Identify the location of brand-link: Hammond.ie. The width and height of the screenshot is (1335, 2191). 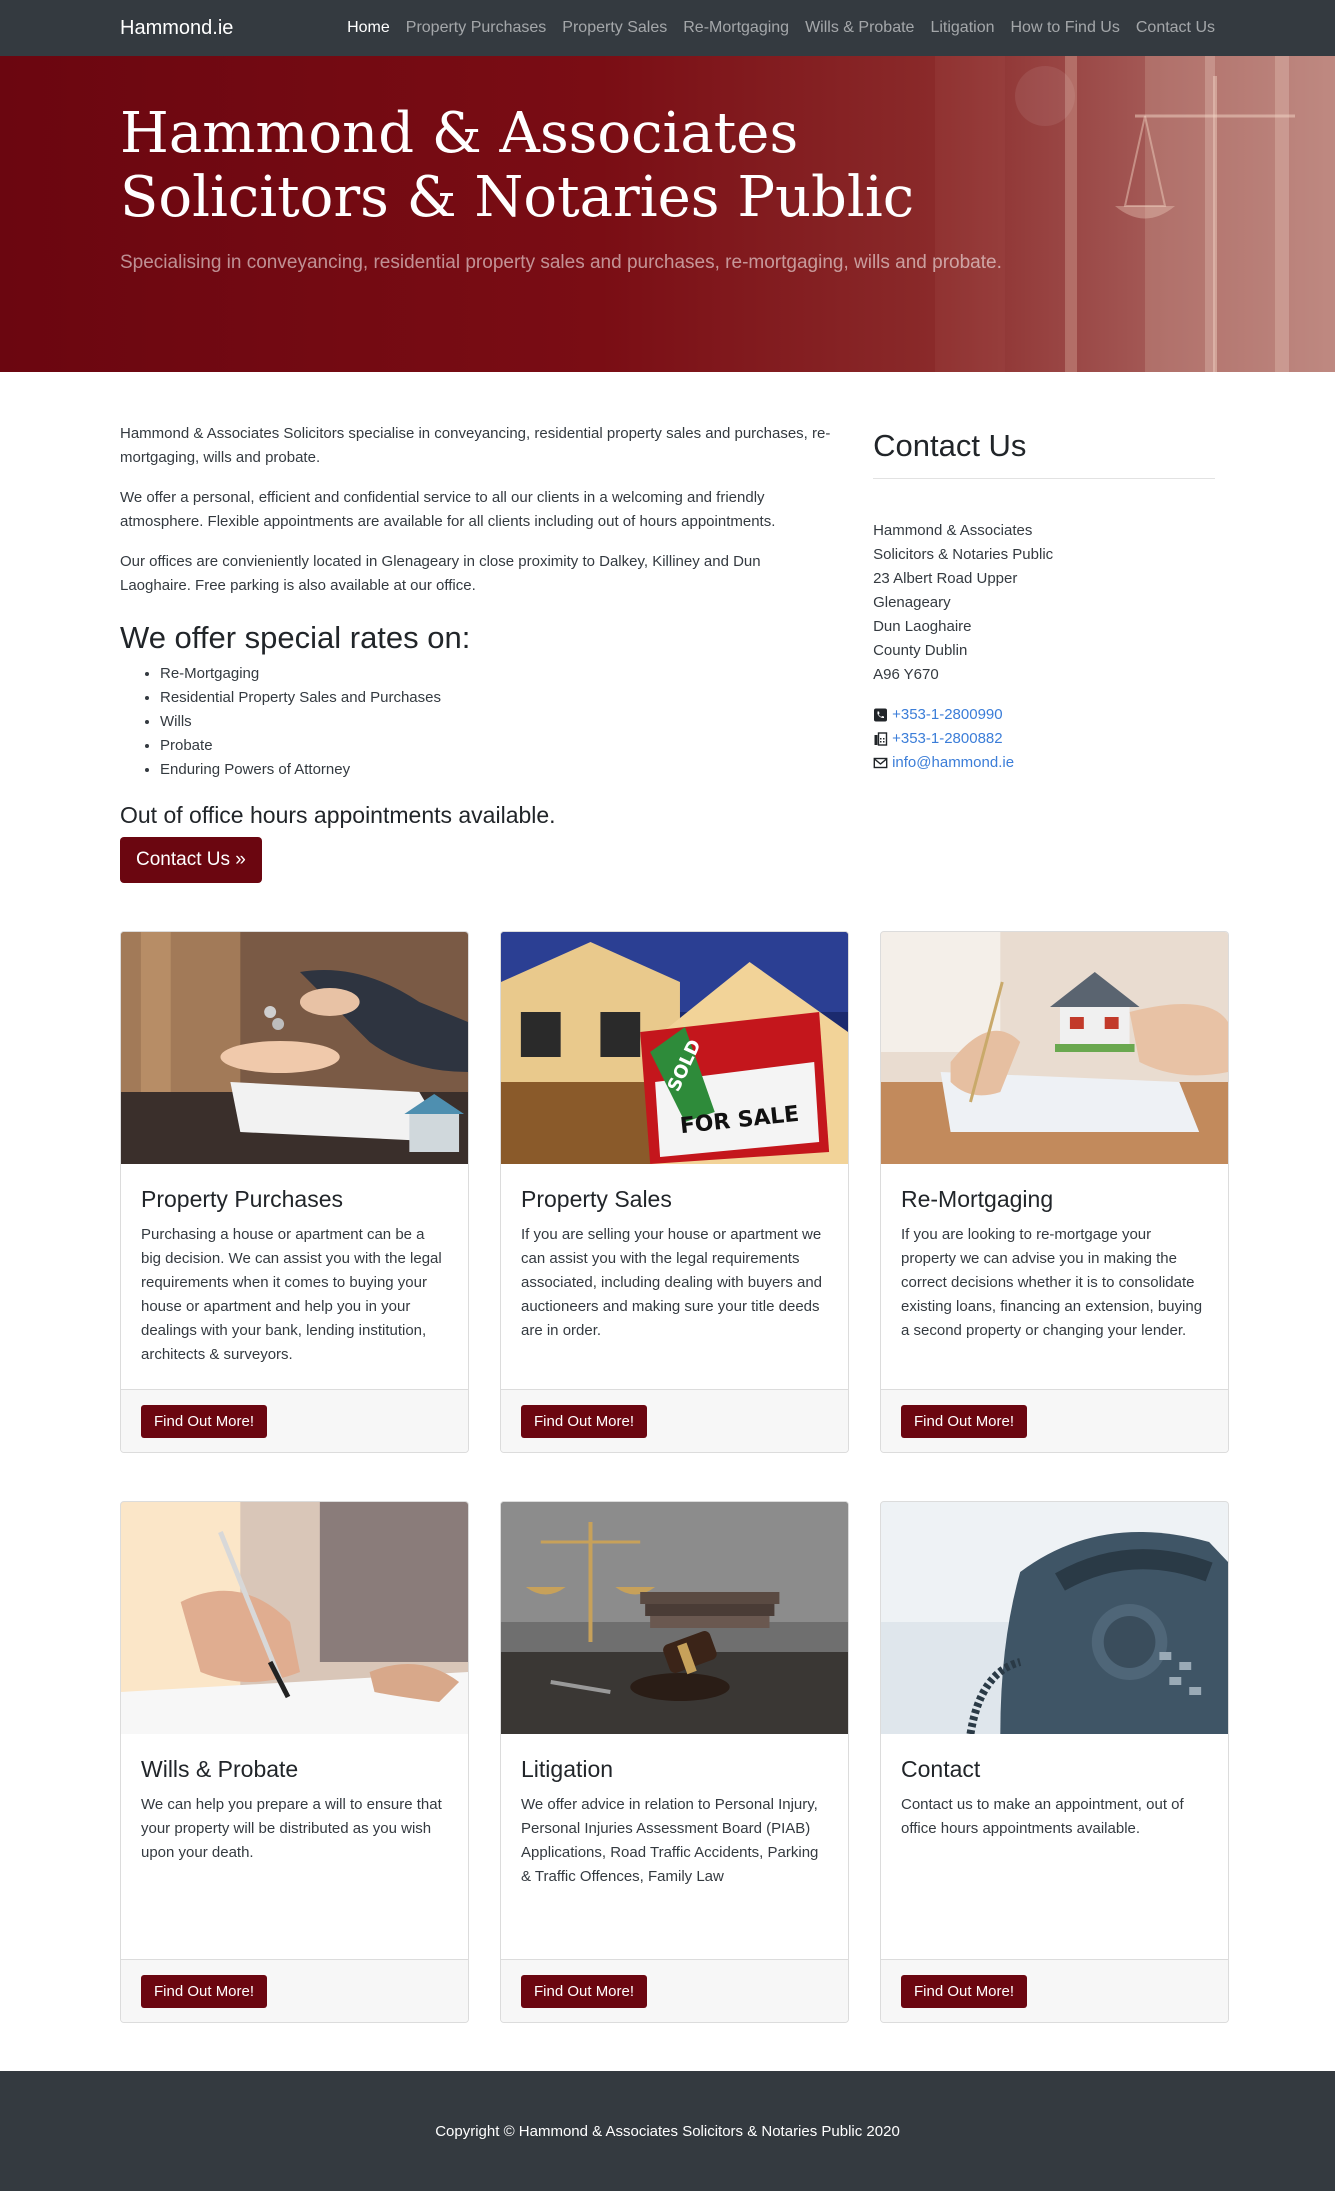
(176, 28).